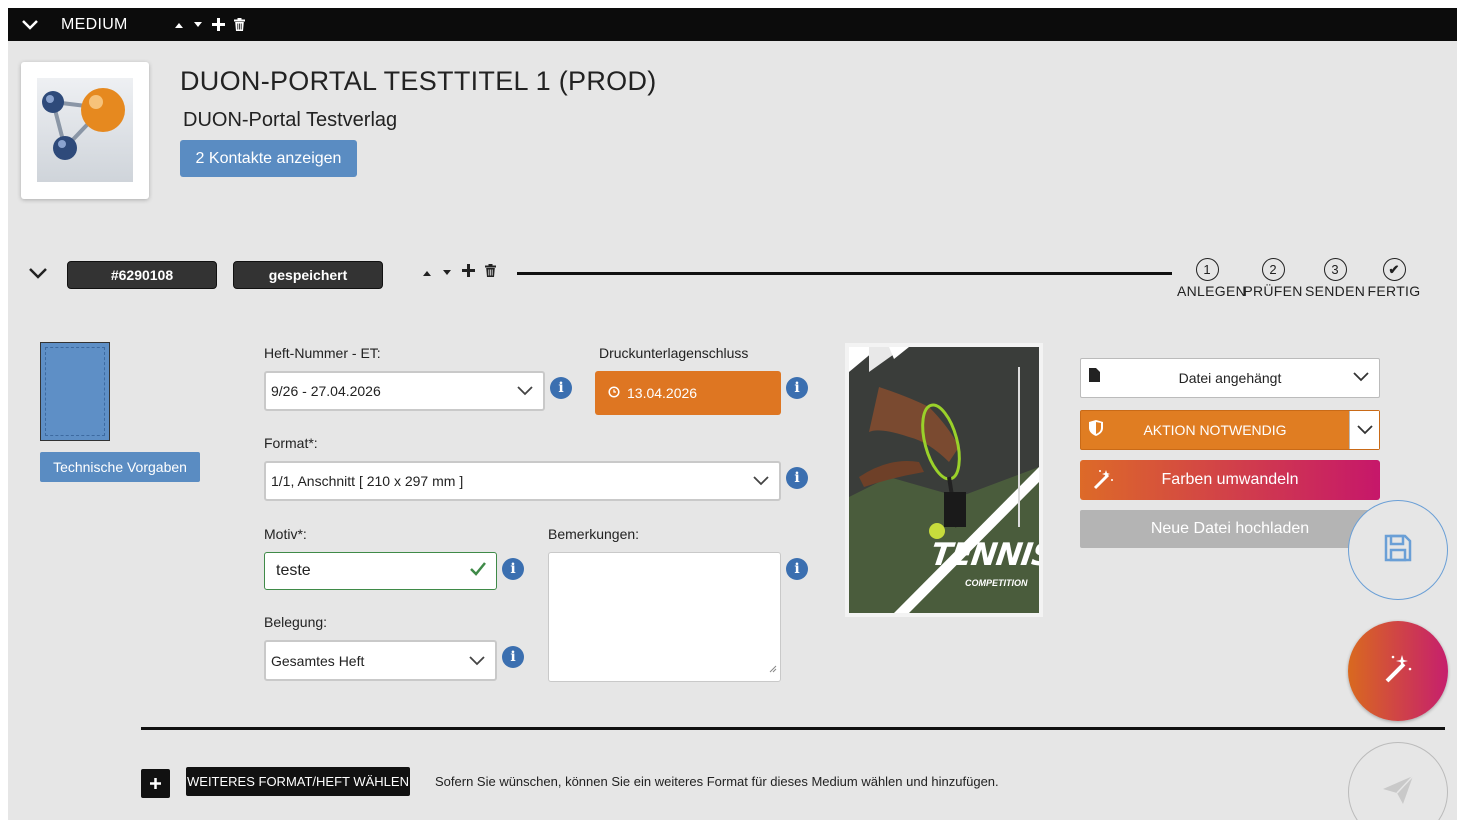  I want to click on medium-title: DUON-PORTAL TESTTITEL 1 (PROD), so click(418, 81).